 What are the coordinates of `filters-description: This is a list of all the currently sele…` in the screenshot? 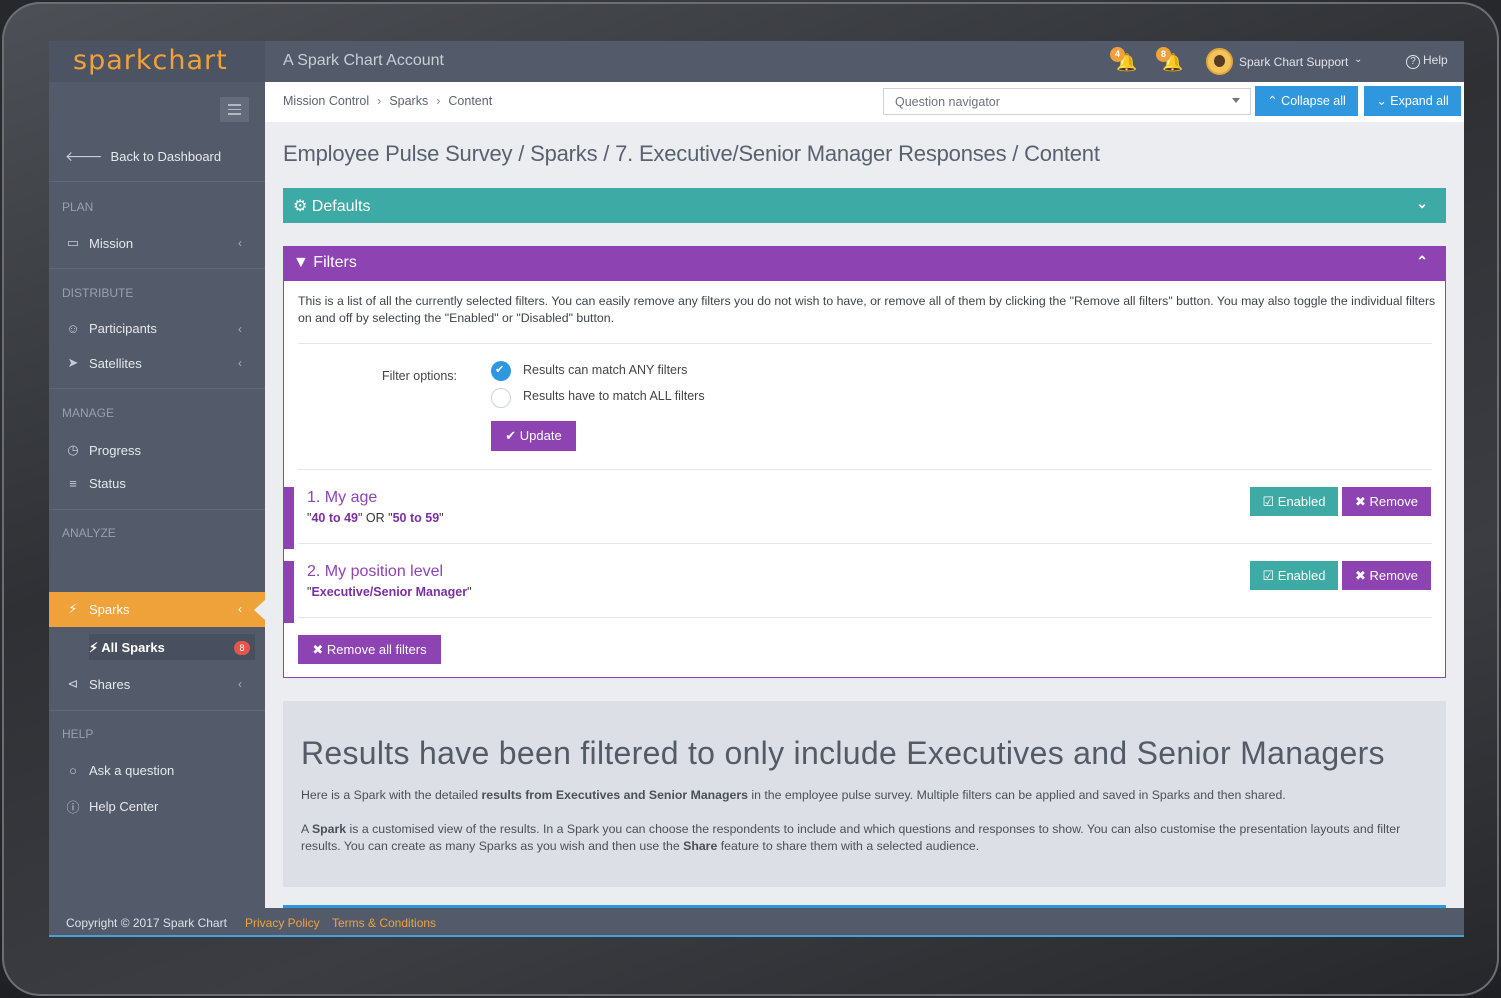 It's located at (867, 309).